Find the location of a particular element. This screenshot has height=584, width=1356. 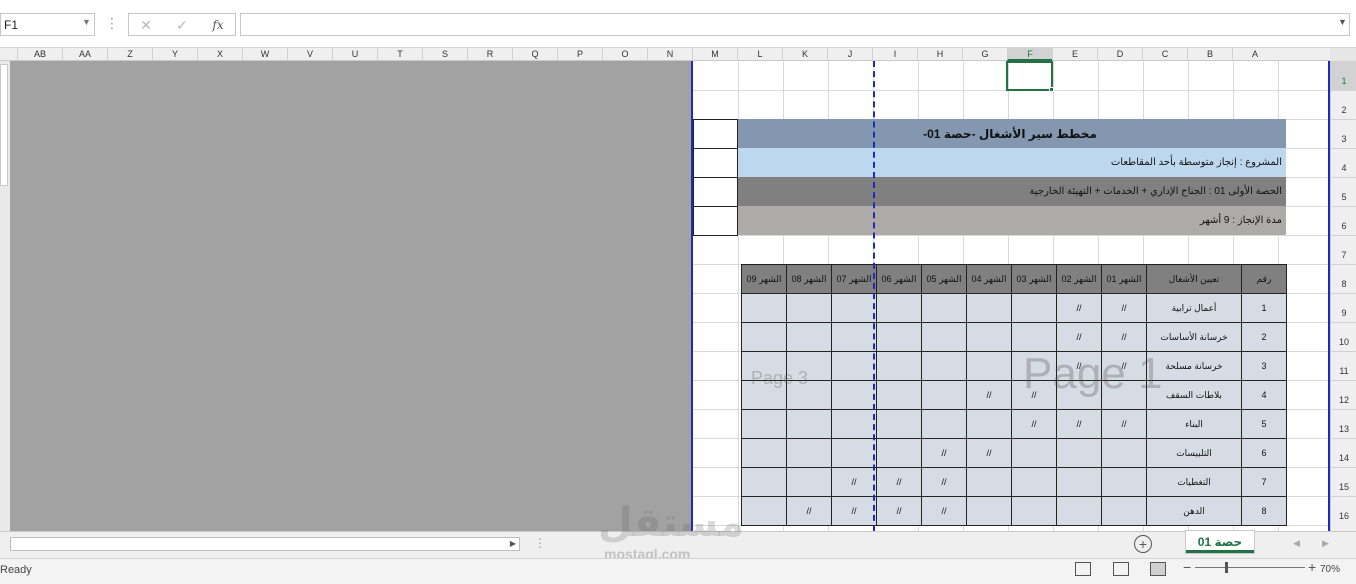

column-header-e: E is located at coordinates (1074, 54).